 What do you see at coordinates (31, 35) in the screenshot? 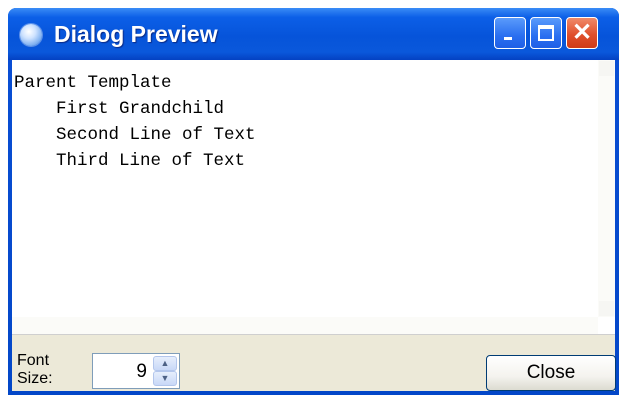
I see `app-icon` at bounding box center [31, 35].